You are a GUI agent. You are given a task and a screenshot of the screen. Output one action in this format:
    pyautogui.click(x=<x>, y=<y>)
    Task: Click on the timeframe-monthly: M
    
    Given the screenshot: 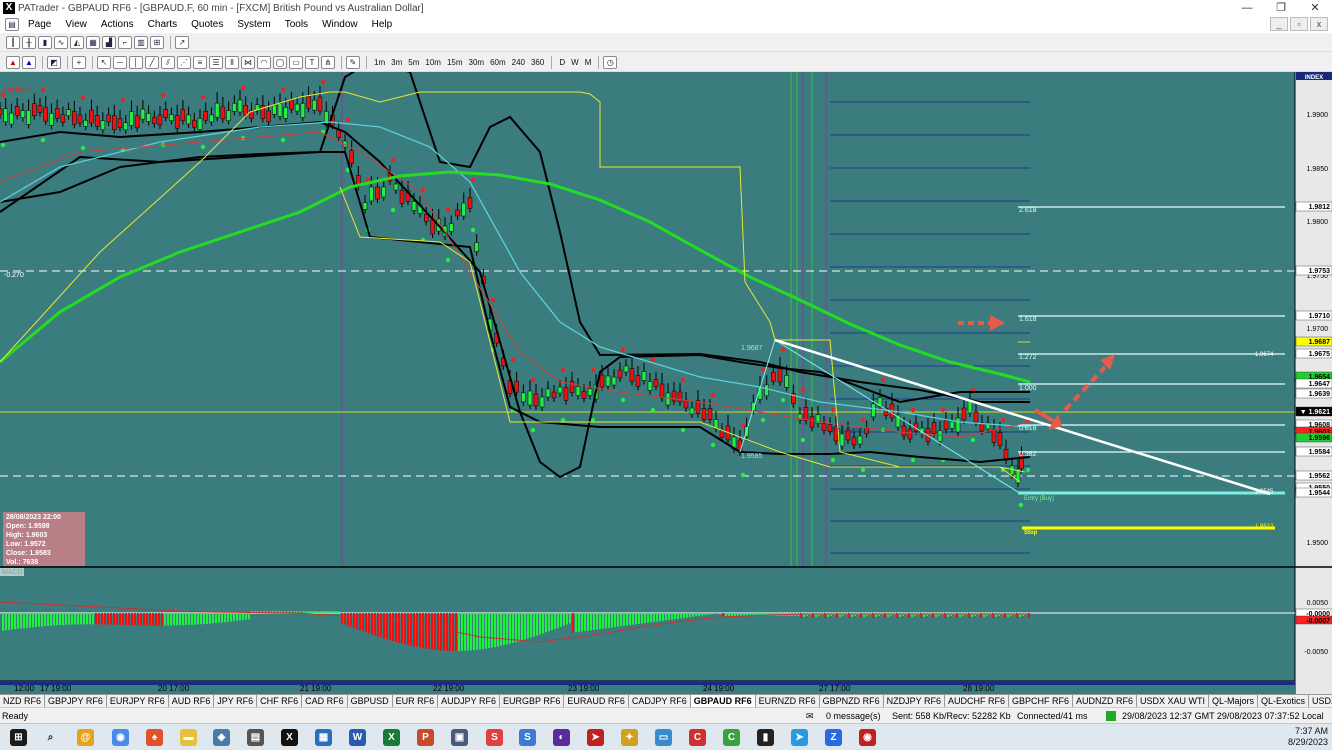 What is the action you would take?
    pyautogui.click(x=588, y=62)
    